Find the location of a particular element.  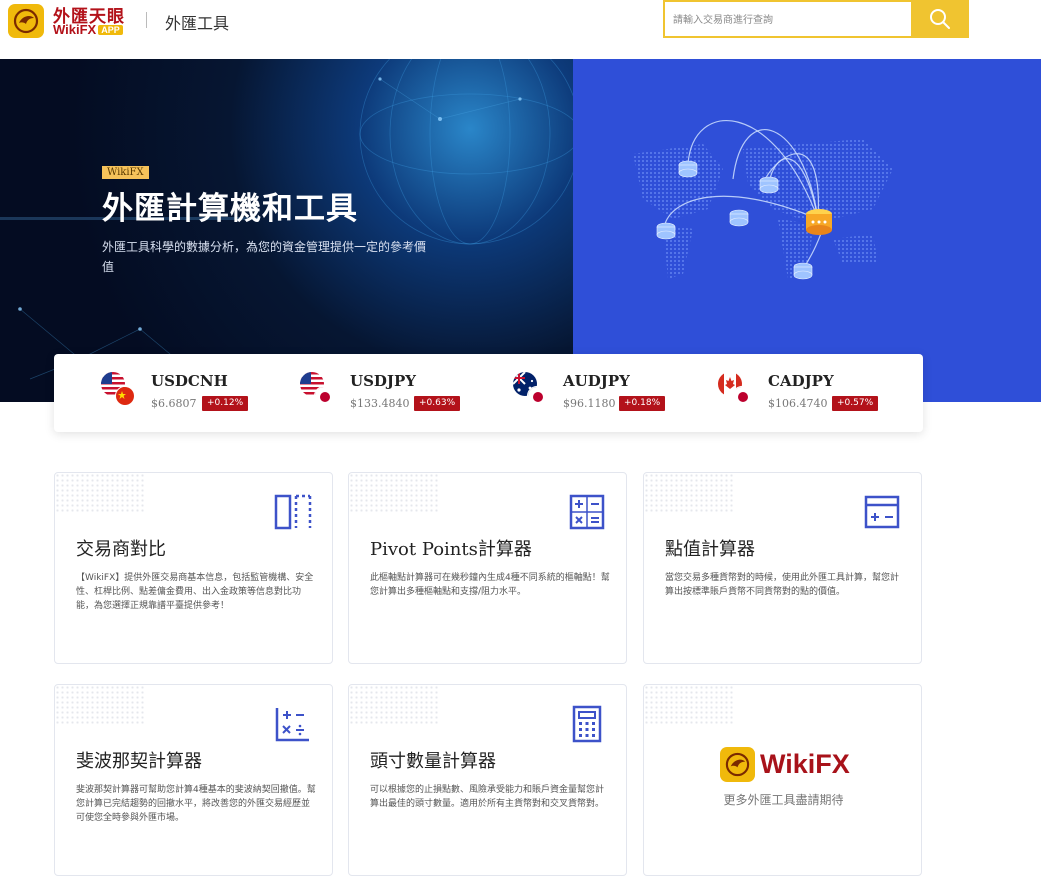

logo-english-text: WikiFX APP is located at coordinates (88, 29).